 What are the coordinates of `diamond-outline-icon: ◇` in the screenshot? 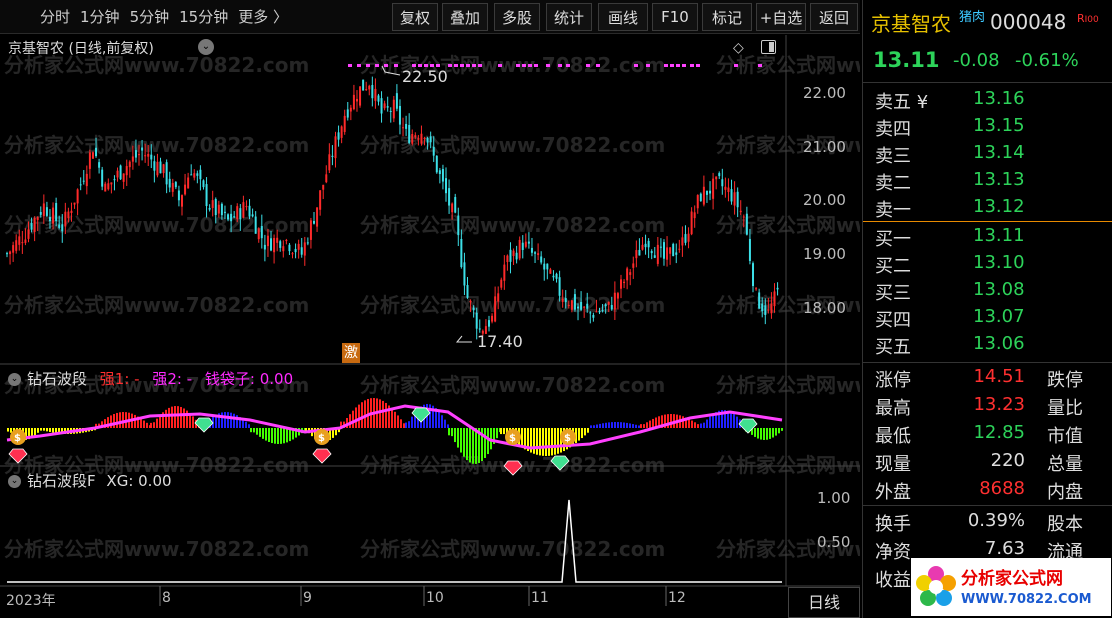 It's located at (738, 48).